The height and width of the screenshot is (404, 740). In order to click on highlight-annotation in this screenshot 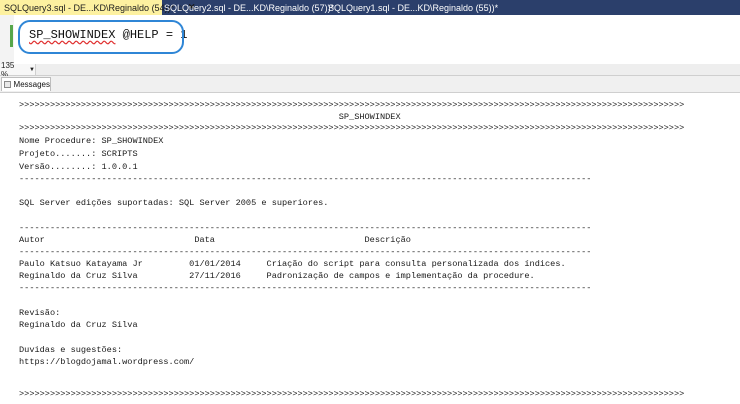, I will do `click(101, 37)`.